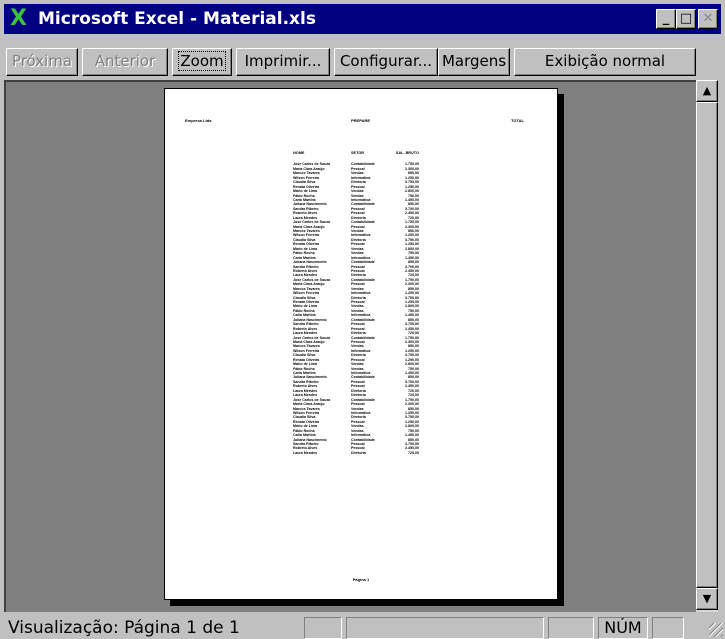 The height and width of the screenshot is (639, 725). What do you see at coordinates (605, 62) in the screenshot?
I see `normal-view-button: Exibição normal` at bounding box center [605, 62].